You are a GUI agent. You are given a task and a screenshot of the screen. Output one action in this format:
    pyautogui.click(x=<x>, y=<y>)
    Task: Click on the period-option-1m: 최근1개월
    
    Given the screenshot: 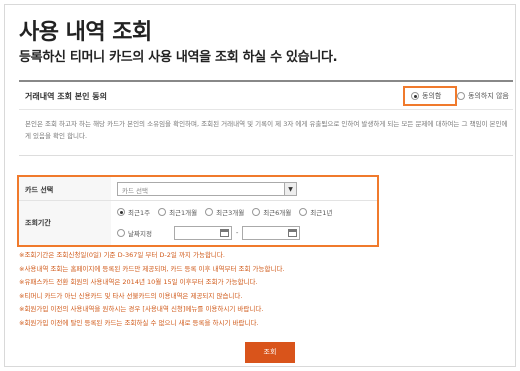 What is the action you would take?
    pyautogui.click(x=177, y=212)
    